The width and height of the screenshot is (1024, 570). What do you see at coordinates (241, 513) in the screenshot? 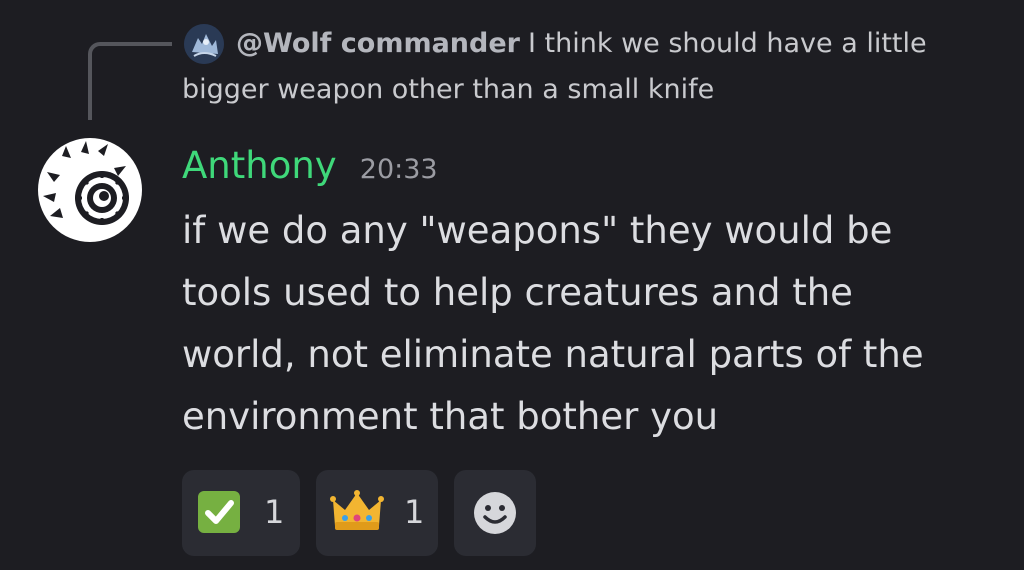
I see `reaction-check: 1` at bounding box center [241, 513].